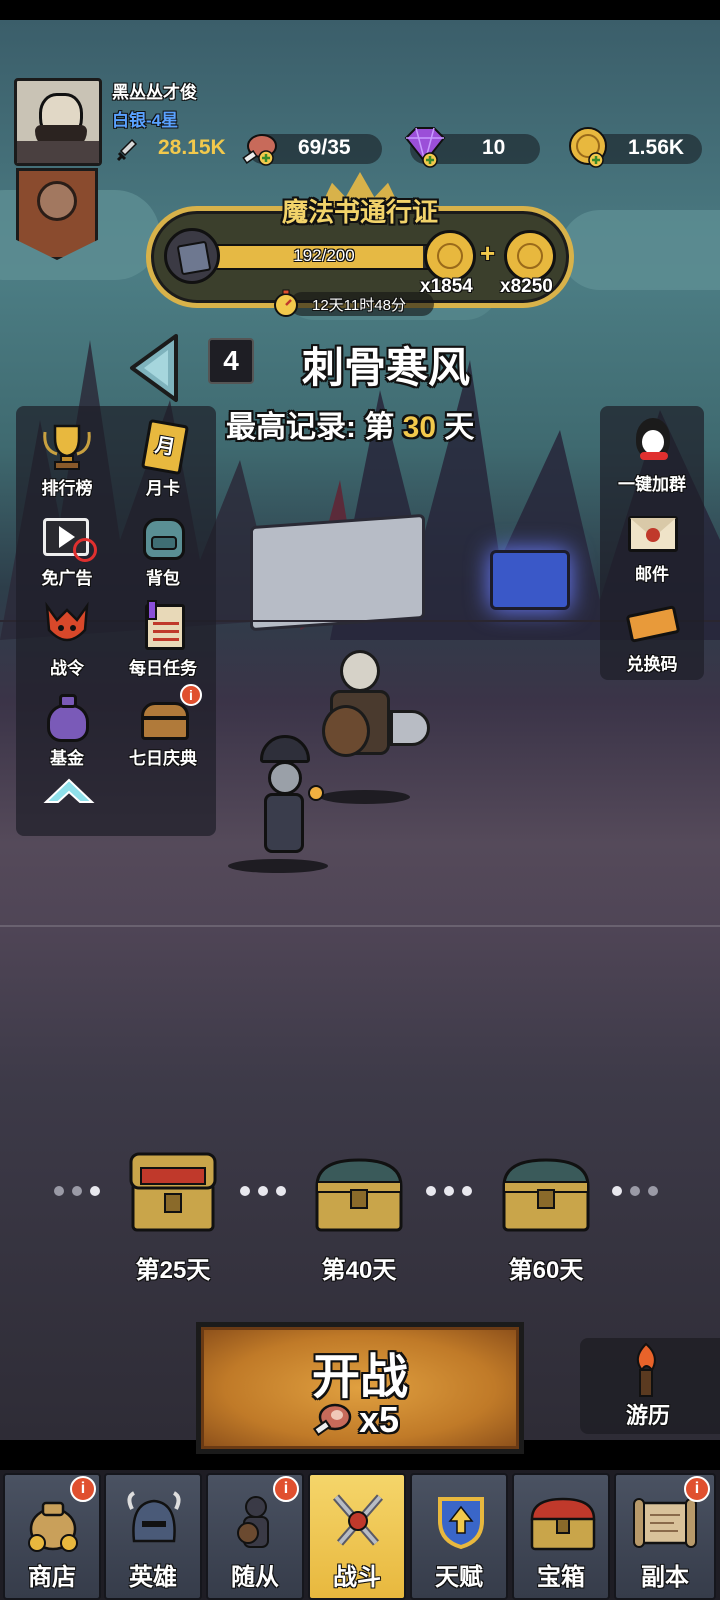 This screenshot has width=720, height=1600. I want to click on tab-talent: 天赋, so click(459, 1536).